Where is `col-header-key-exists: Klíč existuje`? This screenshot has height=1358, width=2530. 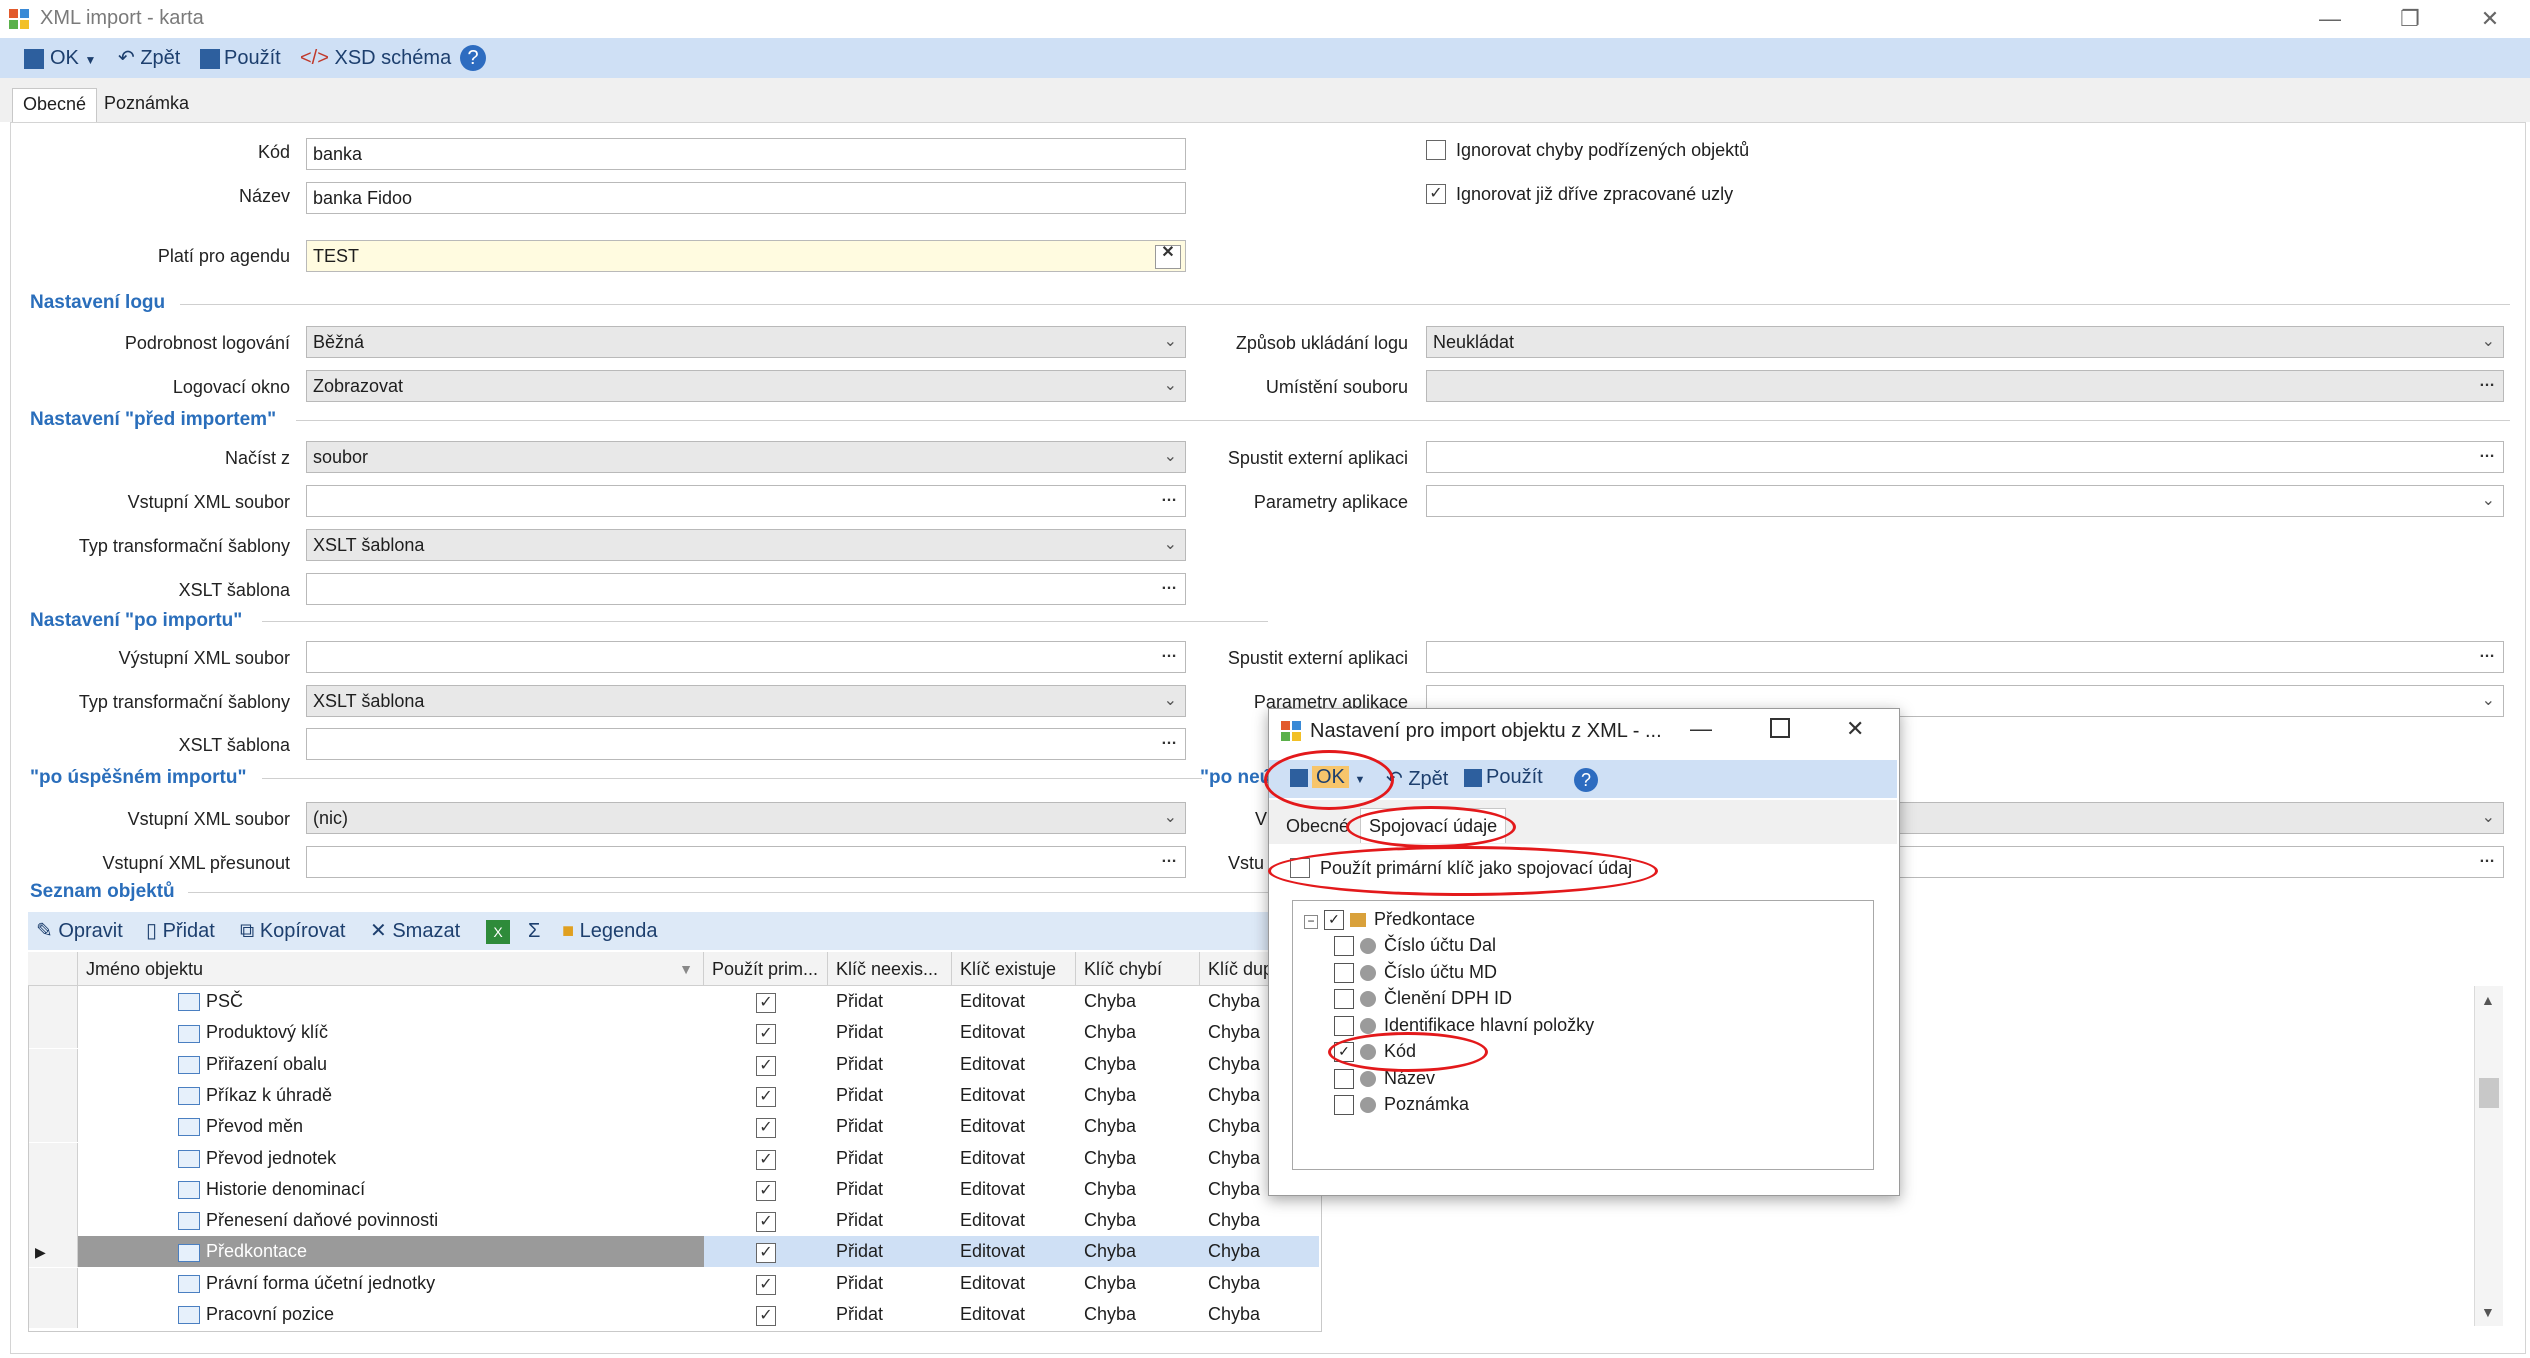
col-header-key-exists: Klíč existuje is located at coordinates (1014, 969).